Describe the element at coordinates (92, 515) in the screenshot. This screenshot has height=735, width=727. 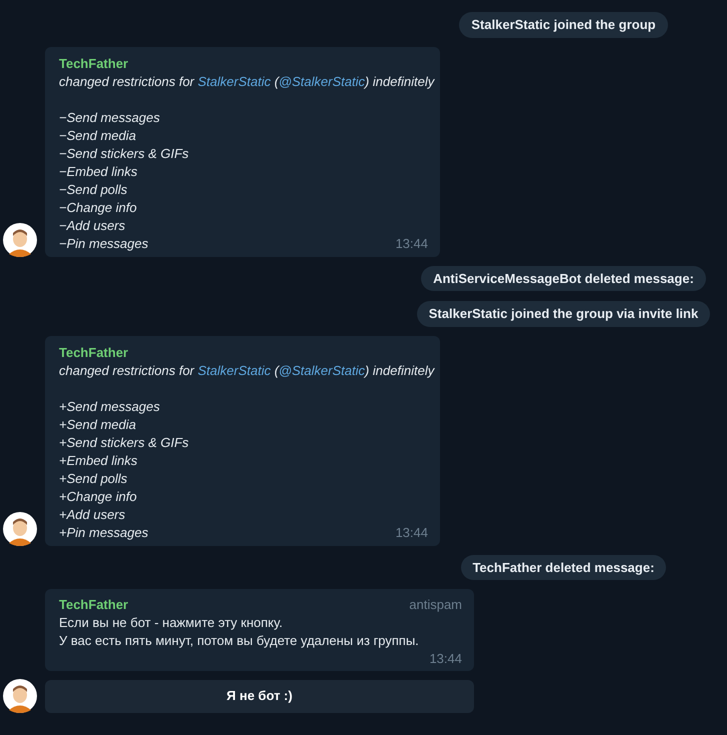
I see `permission-line: +Add users` at that location.